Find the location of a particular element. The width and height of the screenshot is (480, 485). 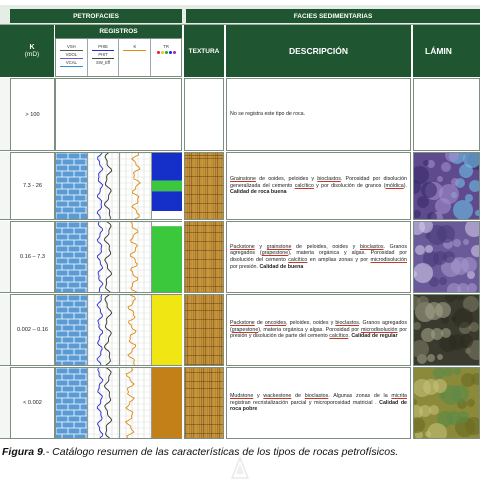

k-value: < 0.002 is located at coordinates (32, 403).